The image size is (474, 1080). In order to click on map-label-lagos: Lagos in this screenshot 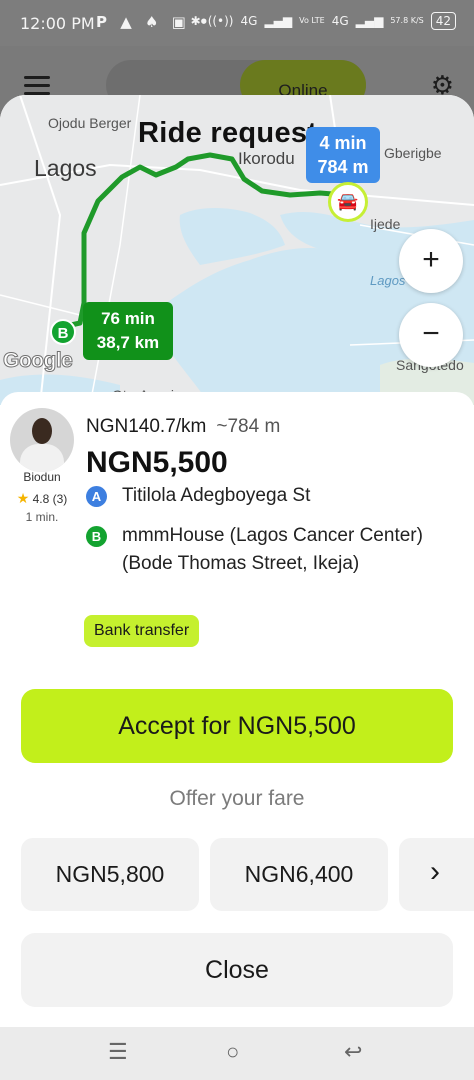, I will do `click(65, 168)`.